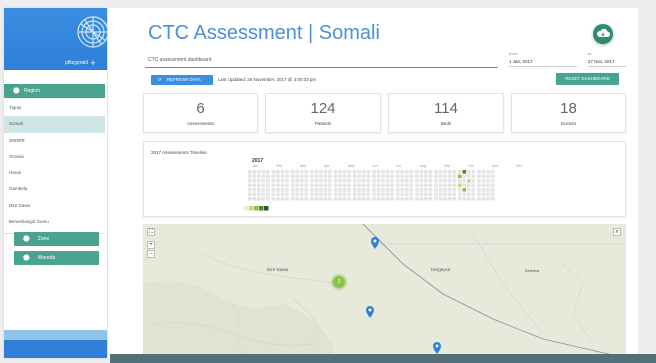 The width and height of the screenshot is (656, 363). Describe the element at coordinates (617, 232) in the screenshot. I see `search-icon: ⌕` at that location.